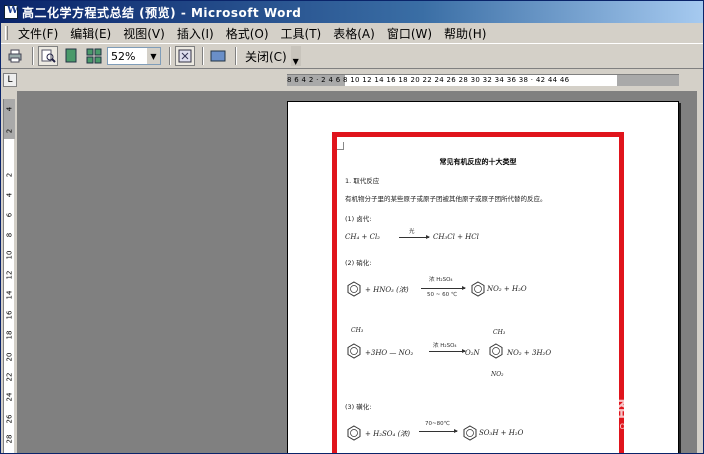 The height and width of the screenshot is (454, 704). I want to click on full-screen-button, so click(218, 56).